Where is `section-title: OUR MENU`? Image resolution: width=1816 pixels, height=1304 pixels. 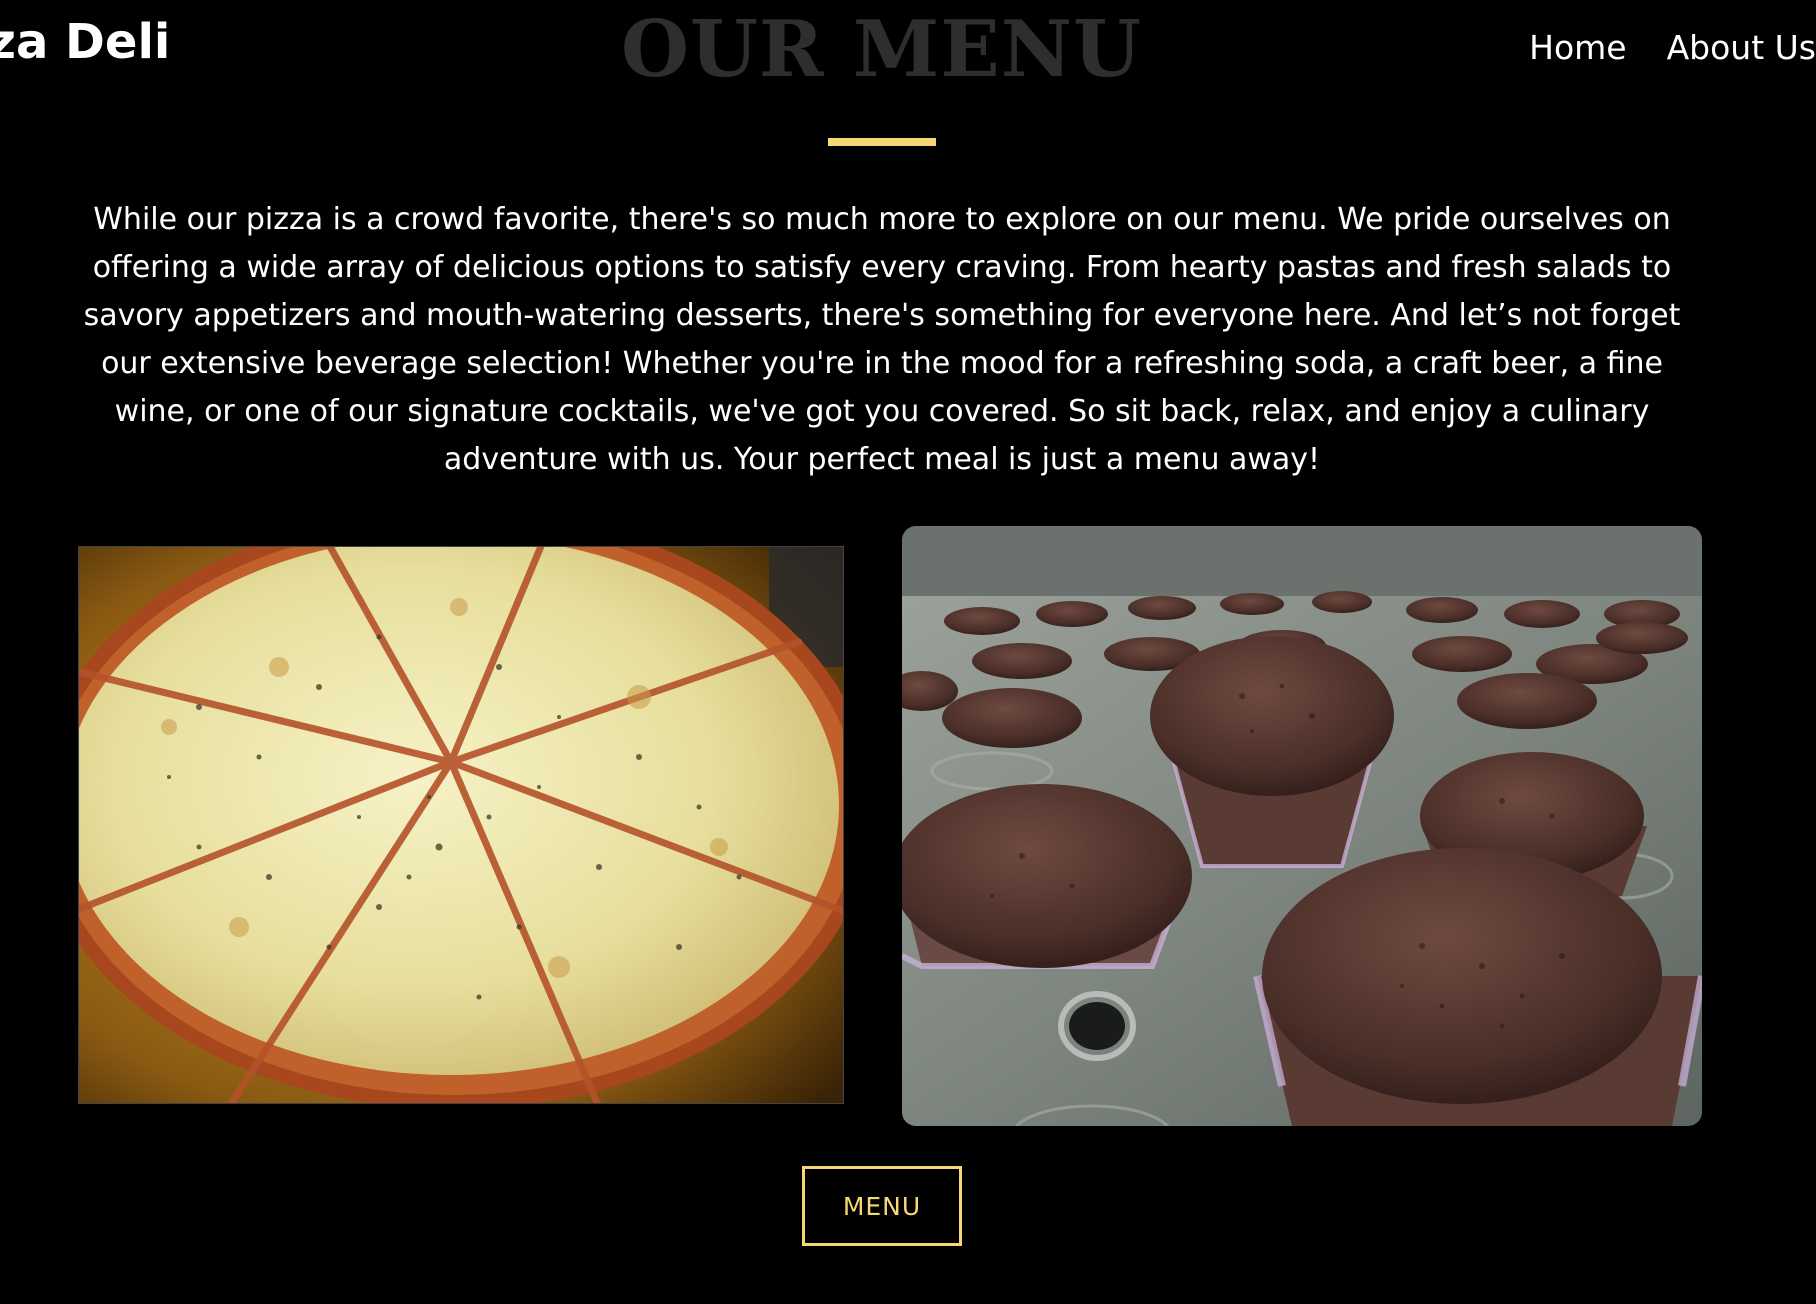
section-title: OUR MENU is located at coordinates (881, 49).